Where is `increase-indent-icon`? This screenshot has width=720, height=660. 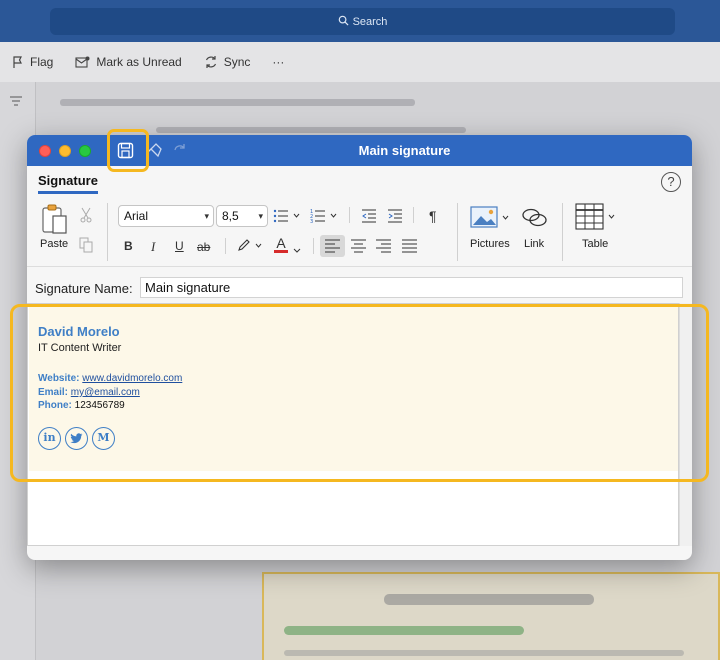
increase-indent-icon is located at coordinates (395, 216).